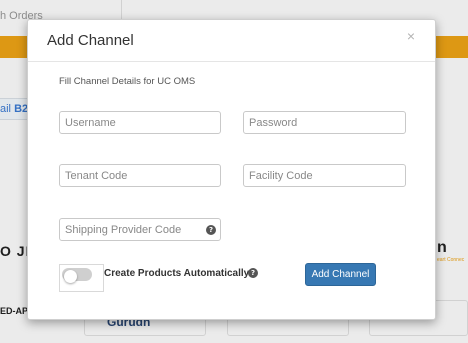  What do you see at coordinates (140, 122) in the screenshot?
I see `username-field` at bounding box center [140, 122].